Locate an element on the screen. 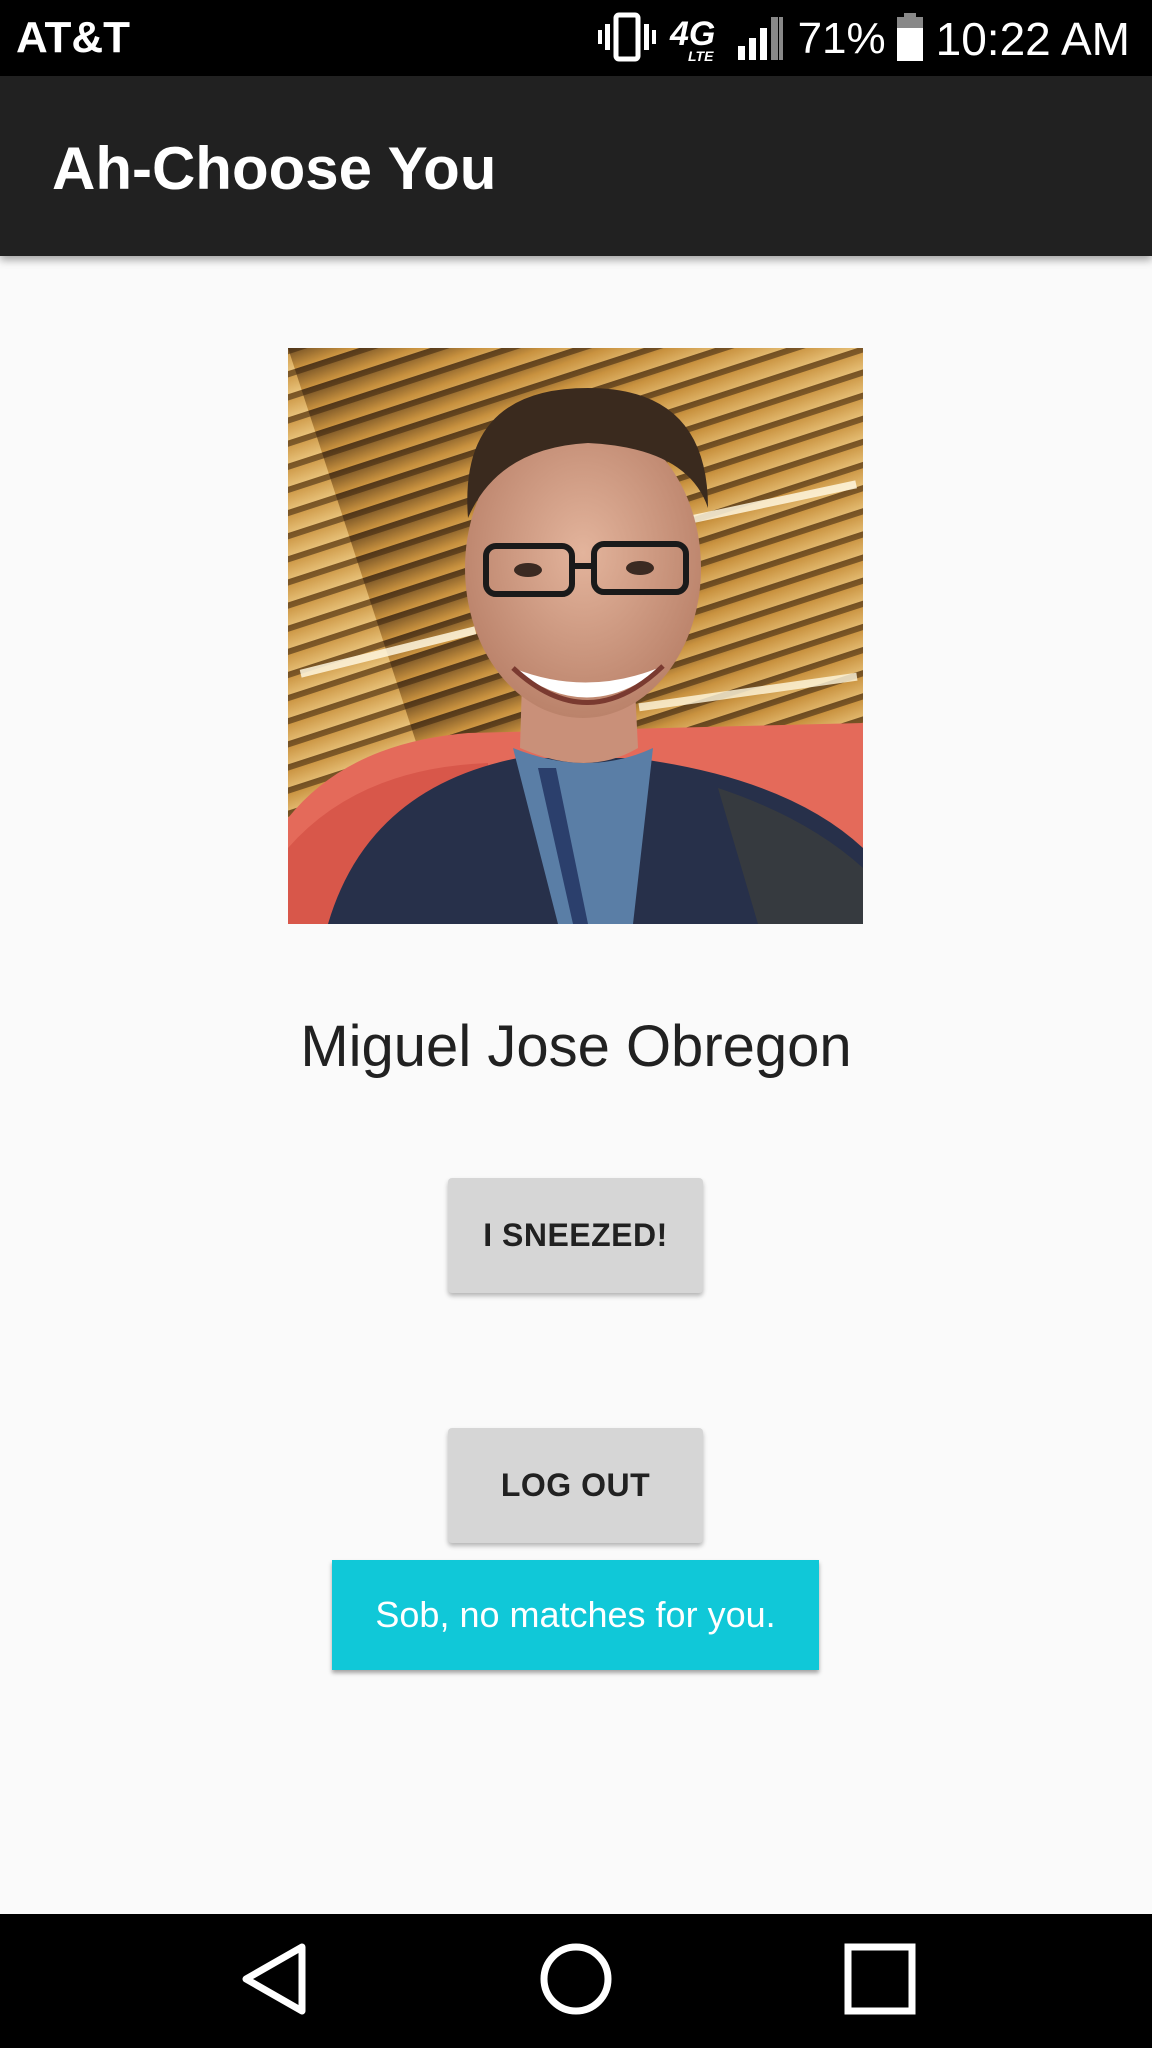  toast-message: Sob, no matches for you. is located at coordinates (575, 1615).